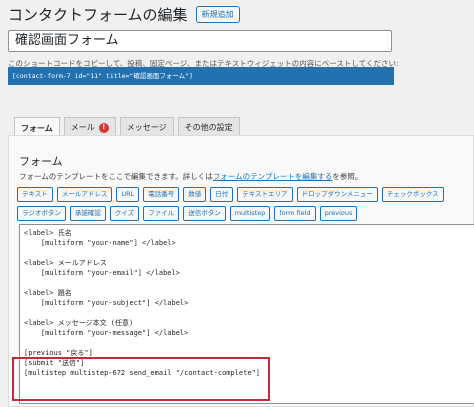 The width and height of the screenshot is (474, 407). What do you see at coordinates (84, 194) in the screenshot?
I see `tag-button: メールアドレス` at bounding box center [84, 194].